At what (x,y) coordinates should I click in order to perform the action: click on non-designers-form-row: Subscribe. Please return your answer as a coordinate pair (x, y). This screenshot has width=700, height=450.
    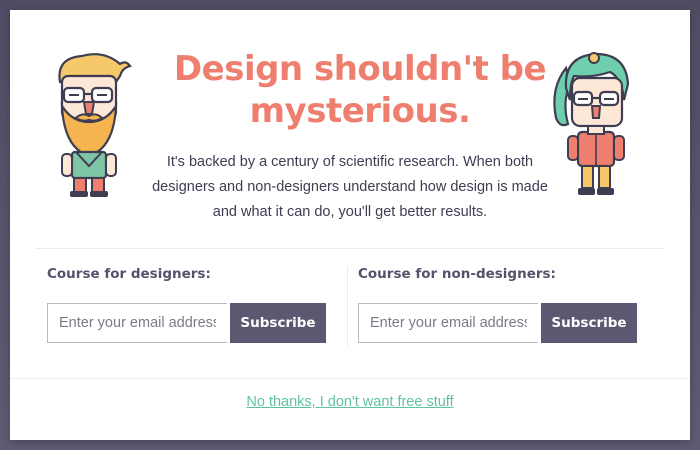
    Looking at the image, I should click on (497, 323).